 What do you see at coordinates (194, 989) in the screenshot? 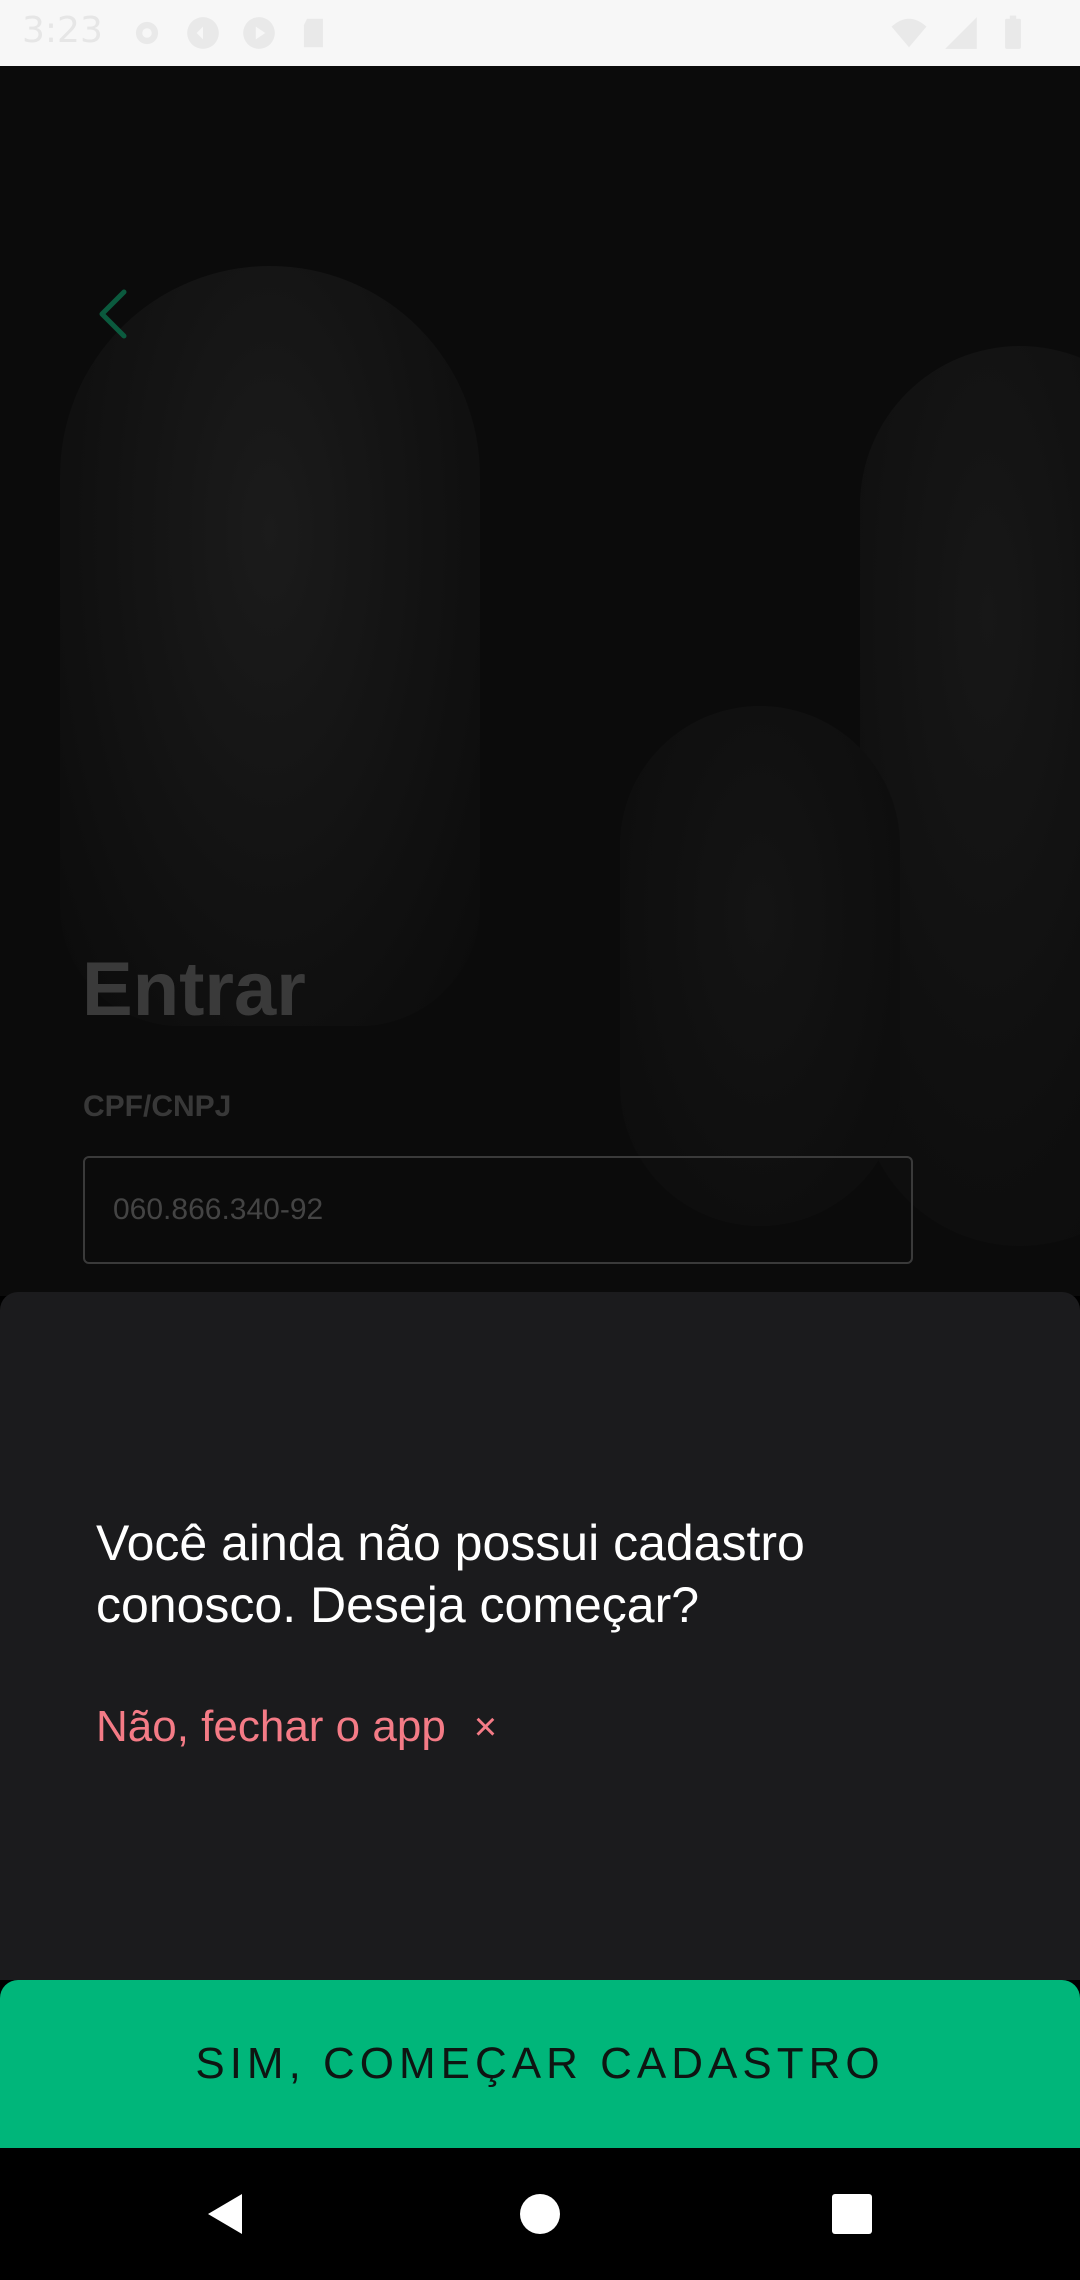
I see `page-title: Entrar` at bounding box center [194, 989].